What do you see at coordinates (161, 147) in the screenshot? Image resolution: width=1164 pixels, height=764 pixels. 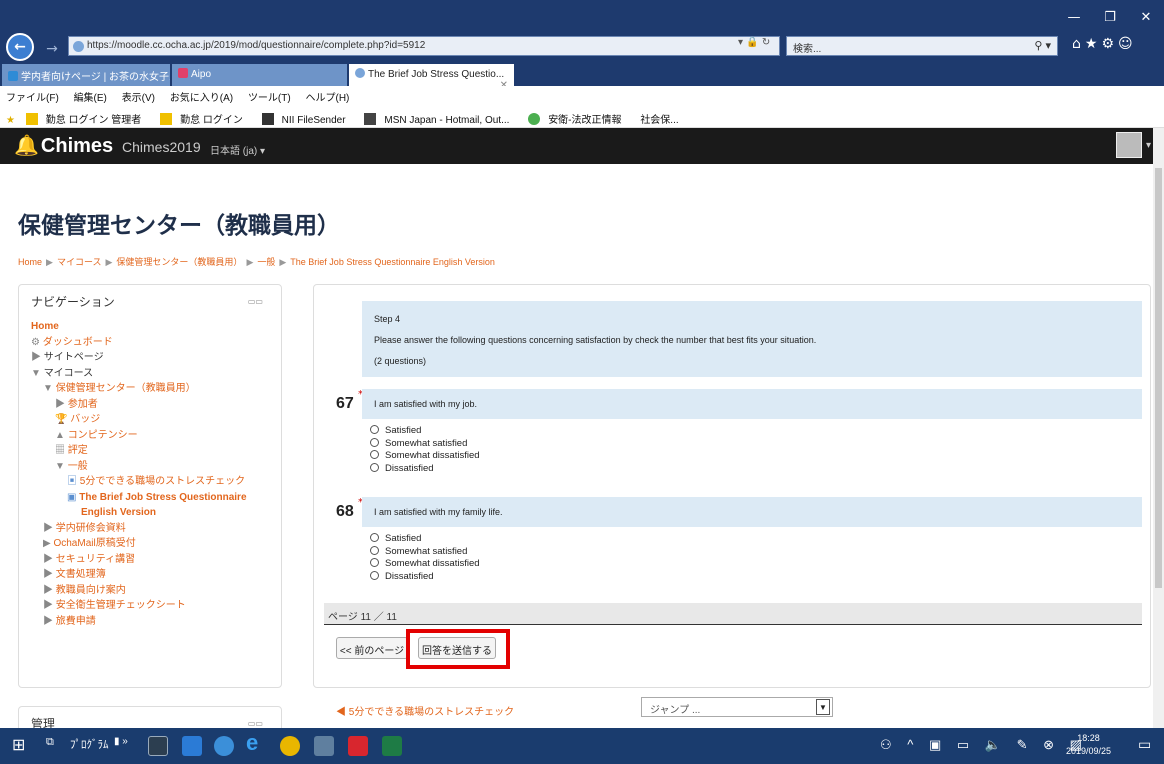 I see `site-name: Chimes2019` at bounding box center [161, 147].